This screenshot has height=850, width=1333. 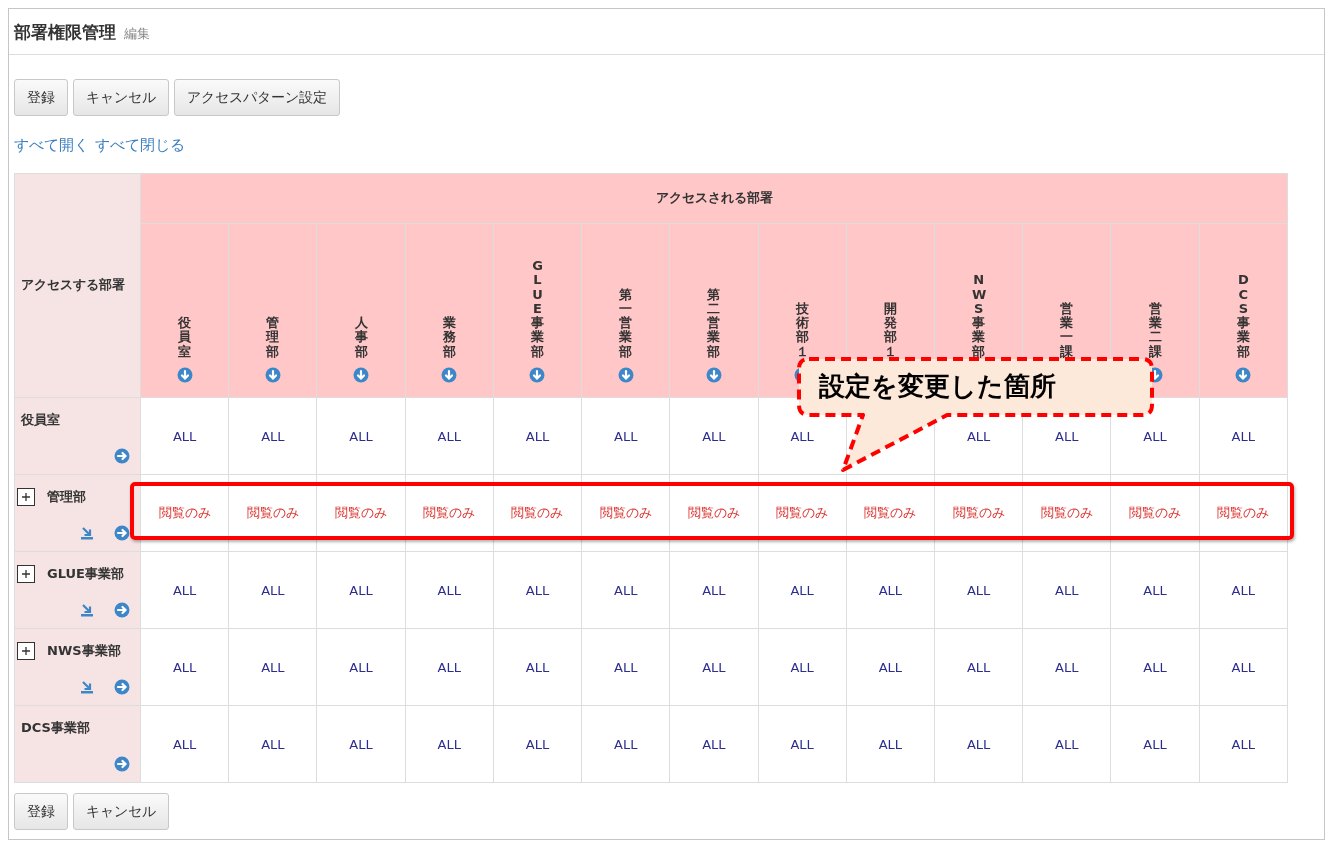 I want to click on column-heading: GLUE事業部, so click(x=537, y=308).